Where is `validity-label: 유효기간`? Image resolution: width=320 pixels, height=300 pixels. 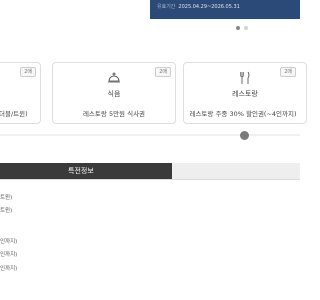 validity-label: 유효기간 is located at coordinates (166, 7).